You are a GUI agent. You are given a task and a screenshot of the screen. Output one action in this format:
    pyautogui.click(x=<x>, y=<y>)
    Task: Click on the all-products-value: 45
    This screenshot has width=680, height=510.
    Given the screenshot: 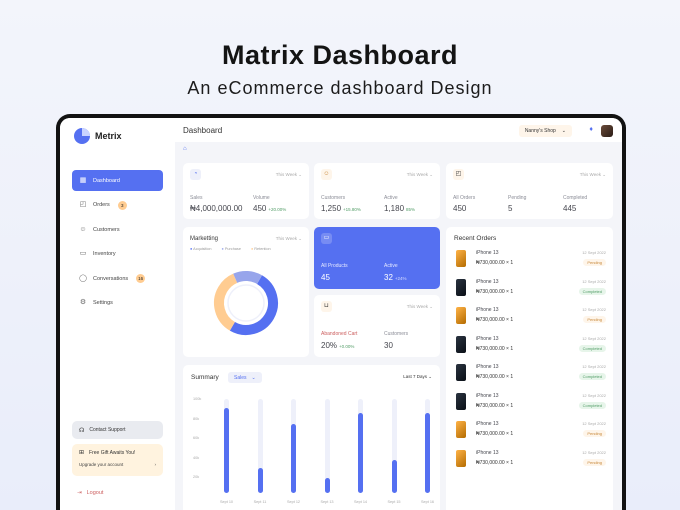 What is the action you would take?
    pyautogui.click(x=325, y=277)
    